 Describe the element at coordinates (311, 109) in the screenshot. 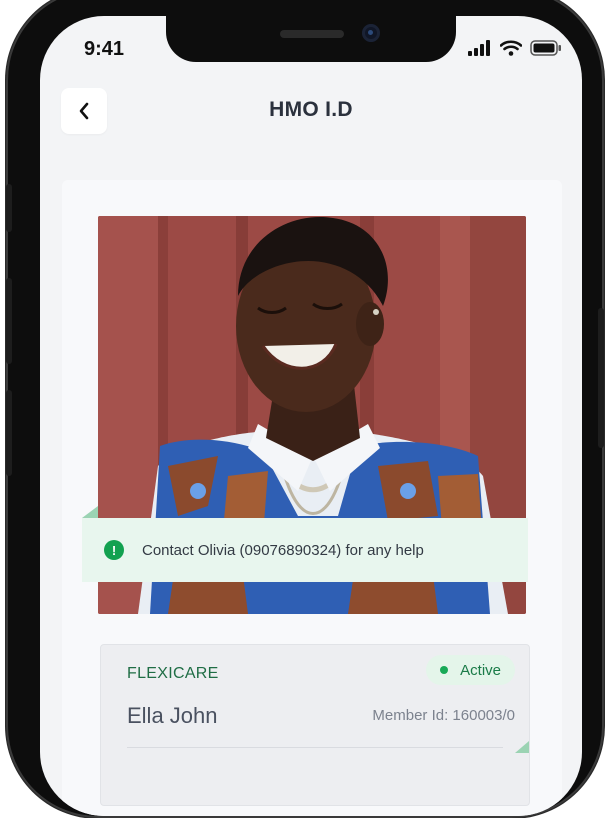

I see `page-title: HMO I.D` at that location.